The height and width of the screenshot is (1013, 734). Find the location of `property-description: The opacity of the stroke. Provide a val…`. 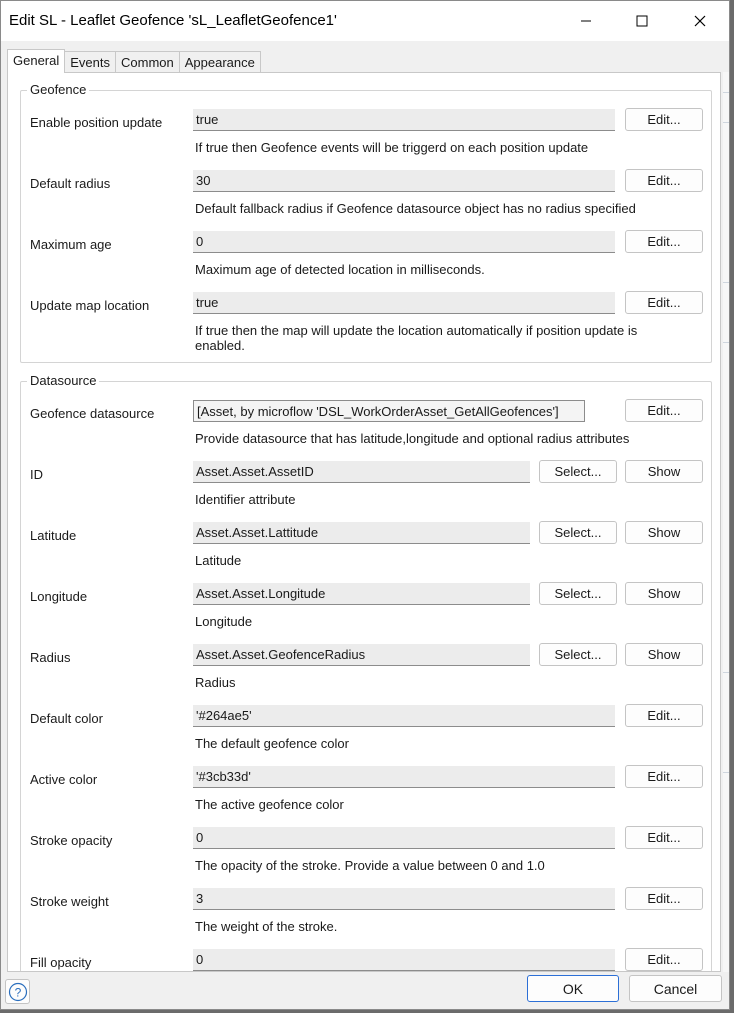

property-description: The opacity of the stroke. Provide a val… is located at coordinates (370, 865).